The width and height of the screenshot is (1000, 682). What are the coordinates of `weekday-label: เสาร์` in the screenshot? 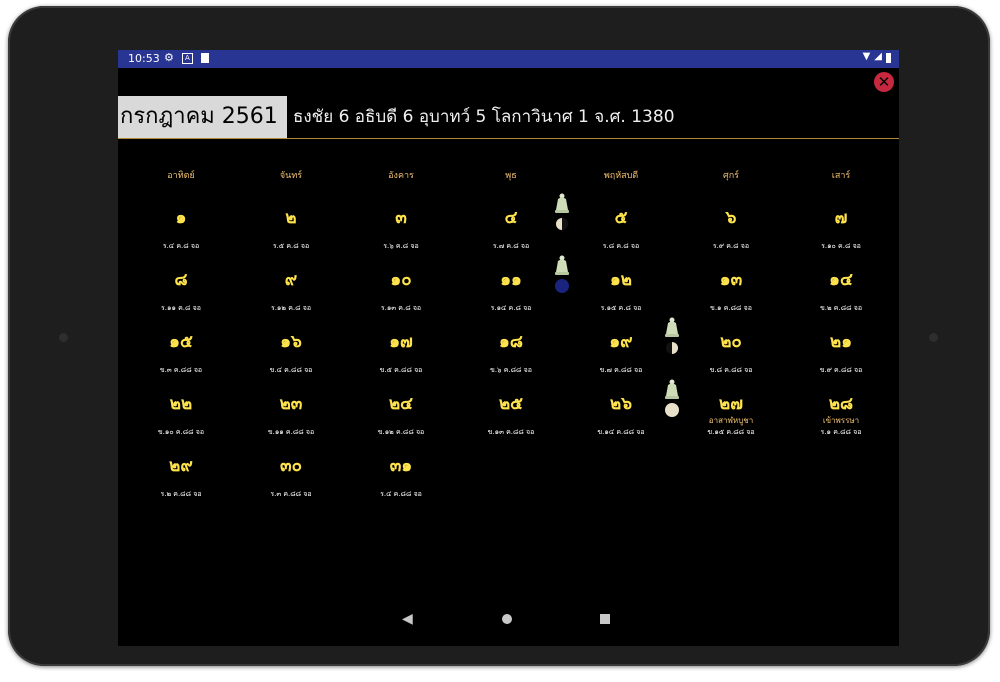 It's located at (841, 176).